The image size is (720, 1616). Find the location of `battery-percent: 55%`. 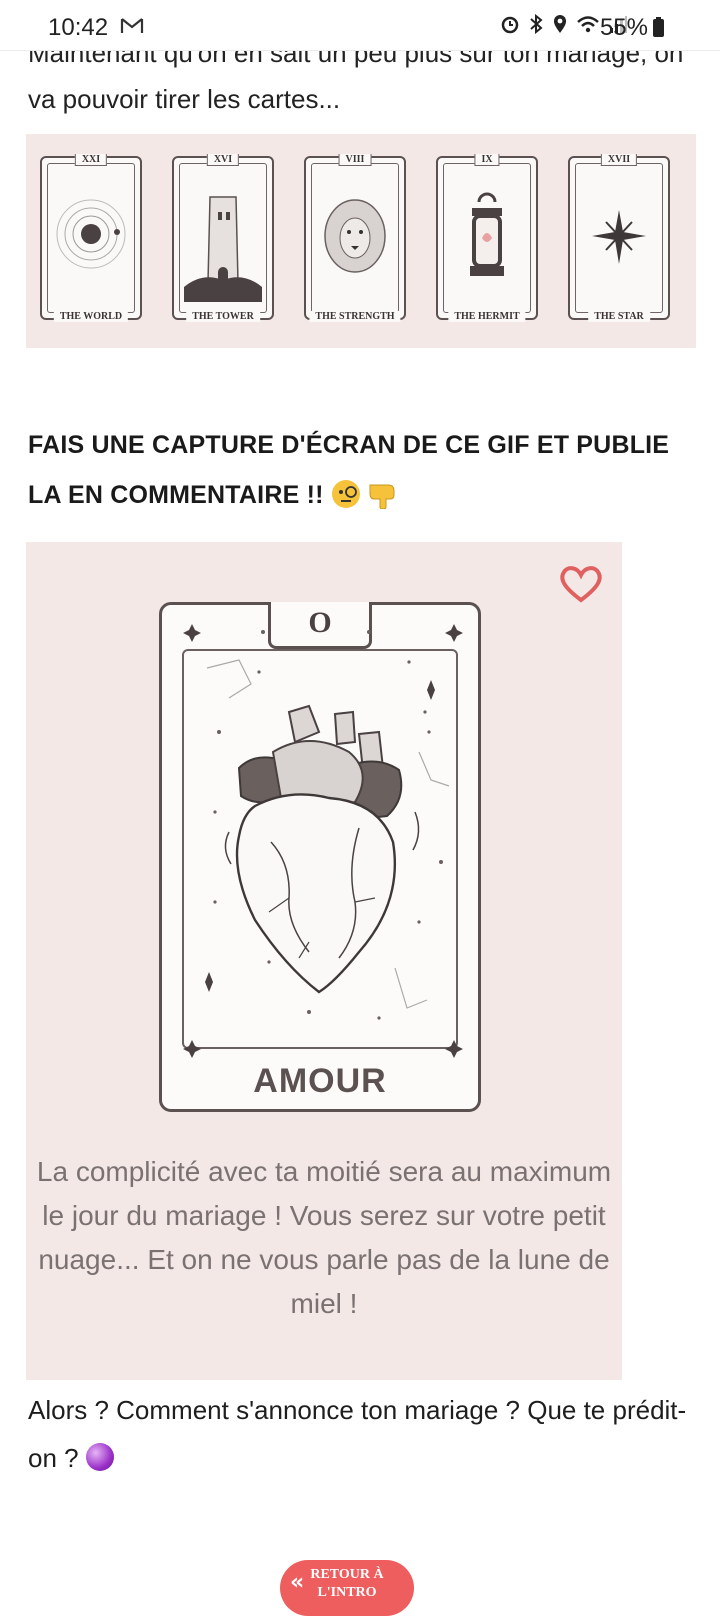

battery-percent: 55% is located at coordinates (623, 27).